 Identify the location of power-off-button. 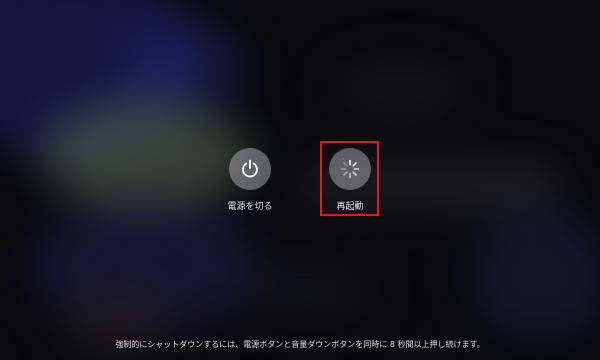
(250, 169).